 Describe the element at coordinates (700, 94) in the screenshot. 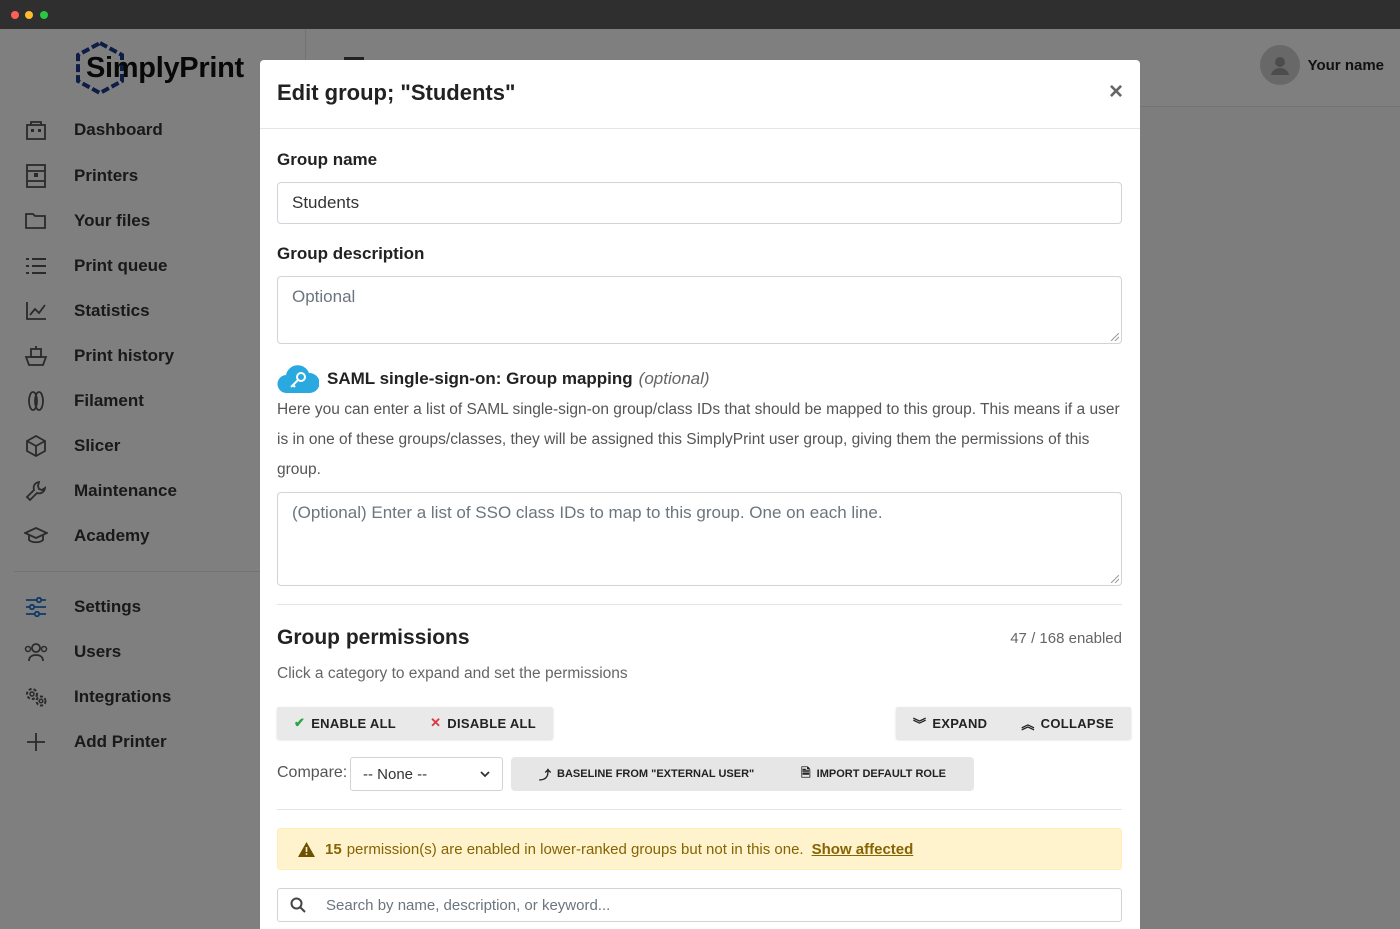

I see `modal-header: Edit group; "Students" ×` at that location.